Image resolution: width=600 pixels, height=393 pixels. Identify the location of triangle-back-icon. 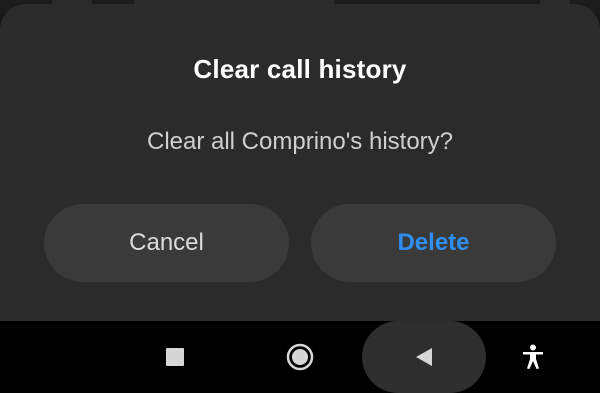
(424, 357).